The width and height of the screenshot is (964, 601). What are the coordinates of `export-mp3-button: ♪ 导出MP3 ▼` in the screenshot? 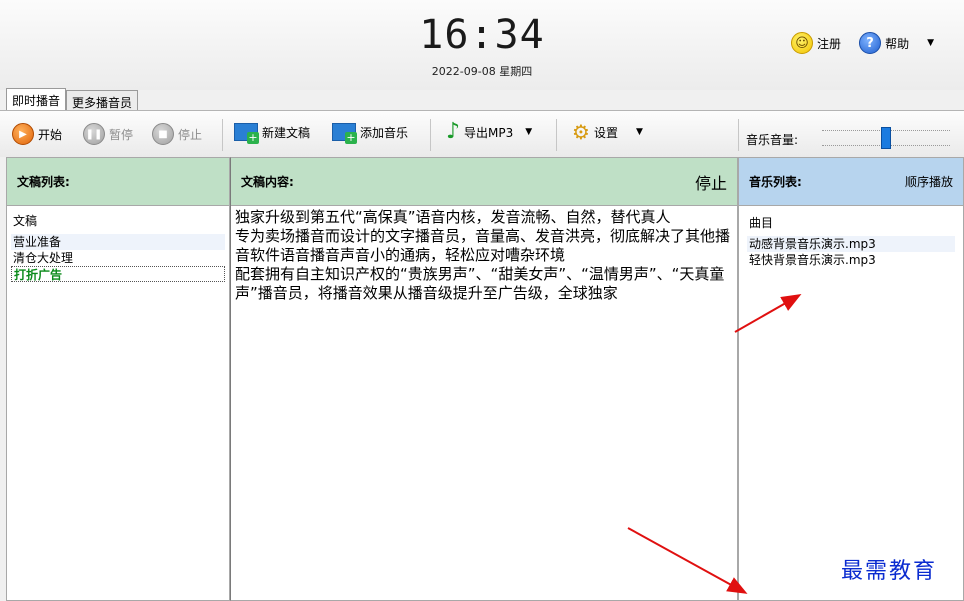 It's located at (489, 131).